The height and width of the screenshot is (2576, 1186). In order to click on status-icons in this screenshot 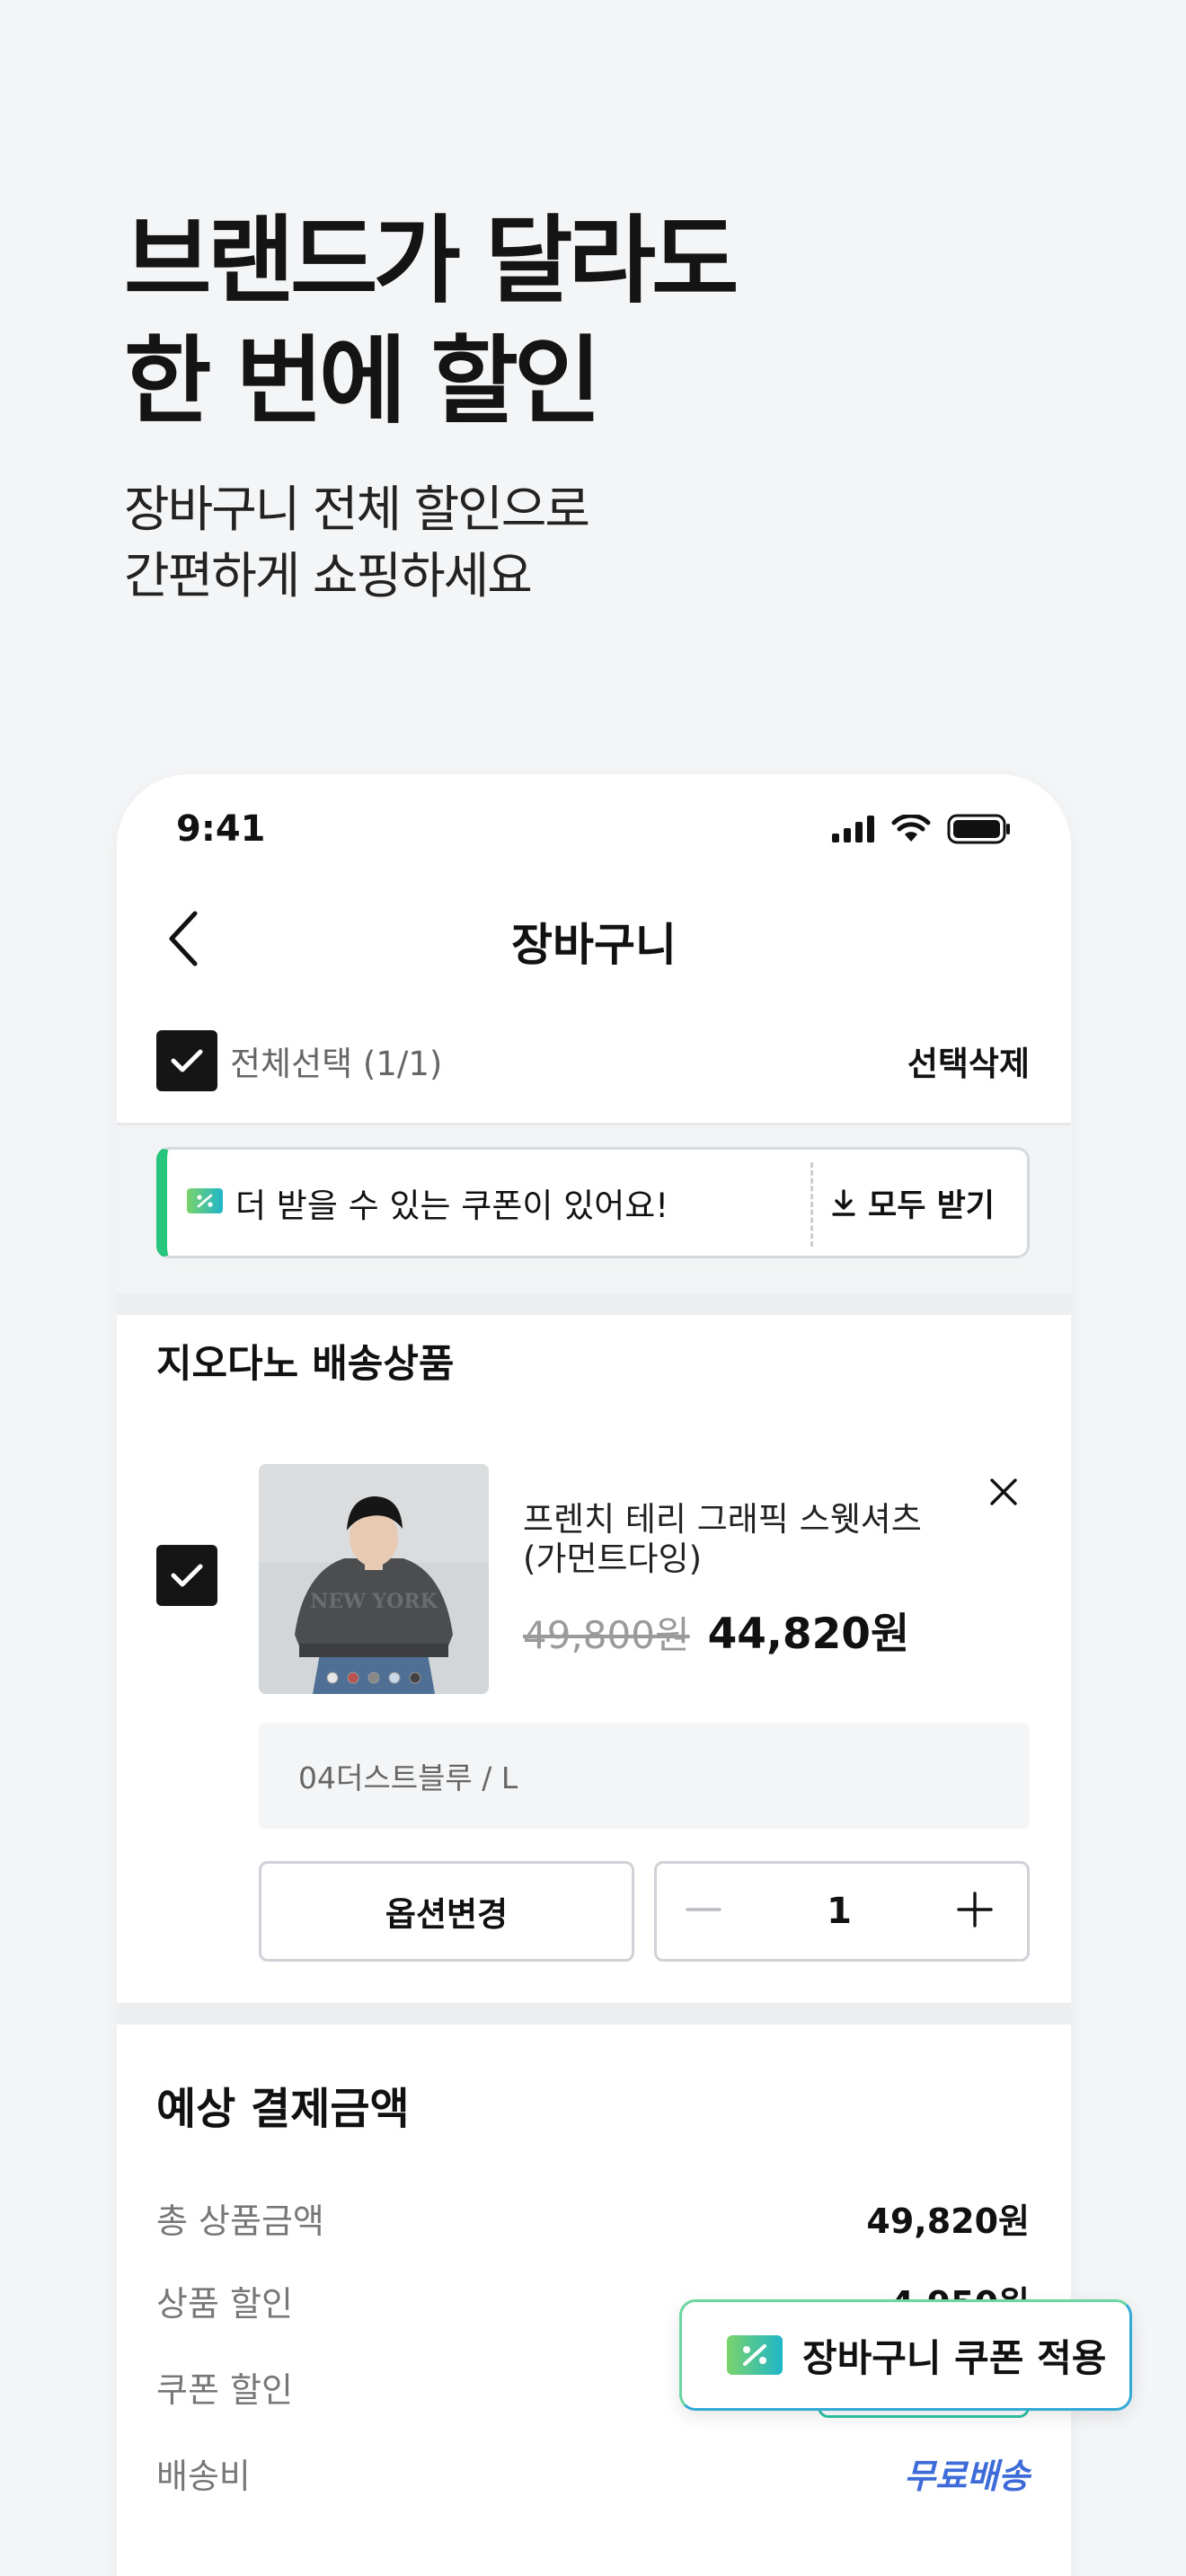, I will do `click(922, 829)`.